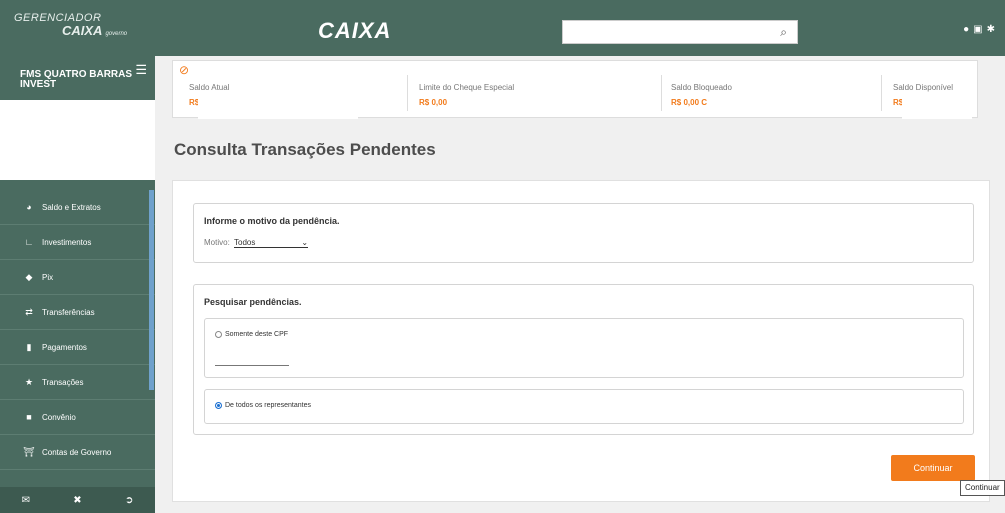 Image resolution: width=1005 pixels, height=513 pixels. What do you see at coordinates (218, 405) in the screenshot?
I see `radio-button-checked` at bounding box center [218, 405].